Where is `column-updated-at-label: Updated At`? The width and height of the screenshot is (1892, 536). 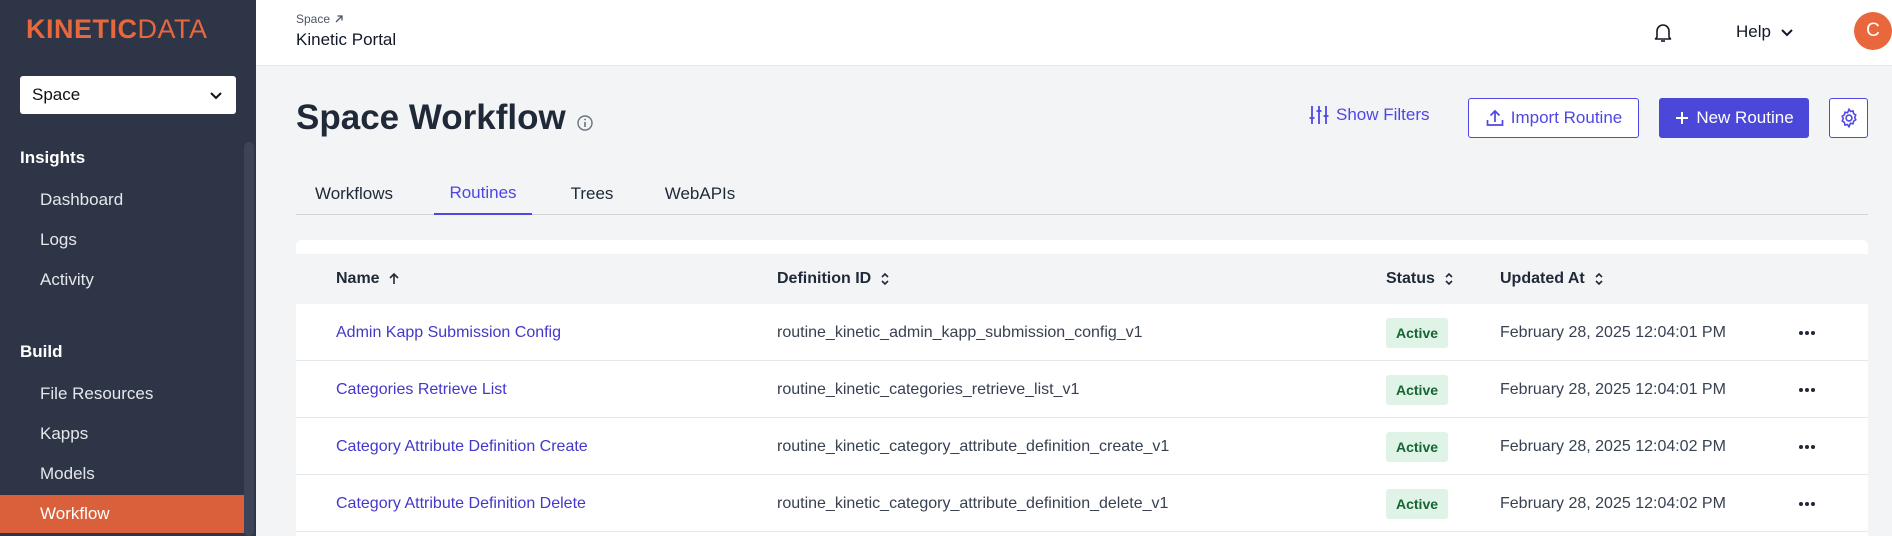
column-updated-at-label: Updated At is located at coordinates (1542, 278).